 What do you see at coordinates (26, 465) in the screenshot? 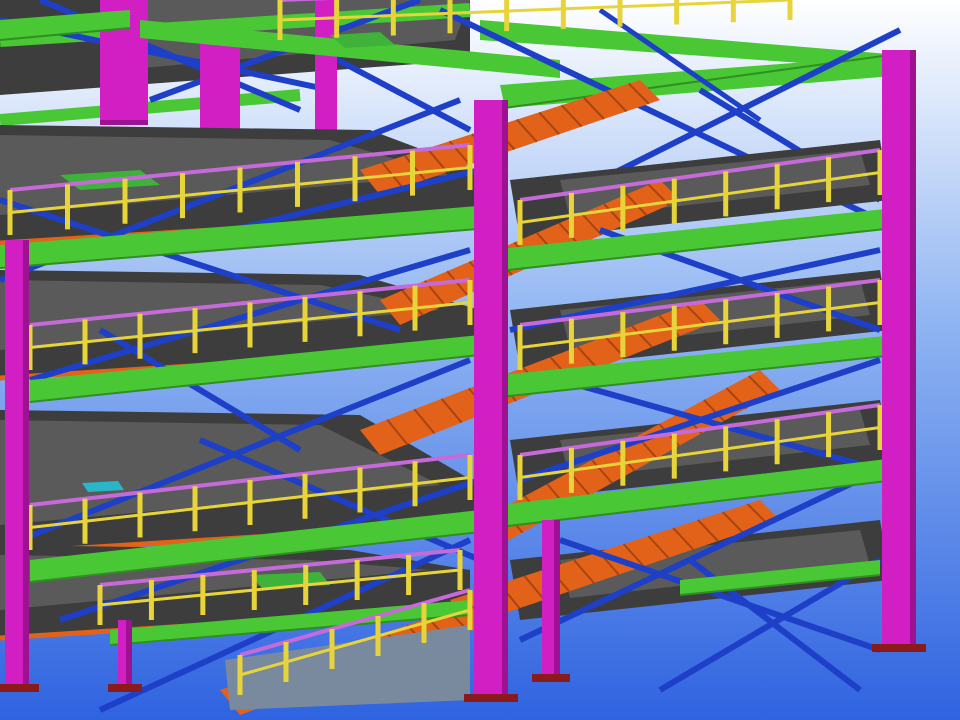
I see `column-front-left-shade` at bounding box center [26, 465].